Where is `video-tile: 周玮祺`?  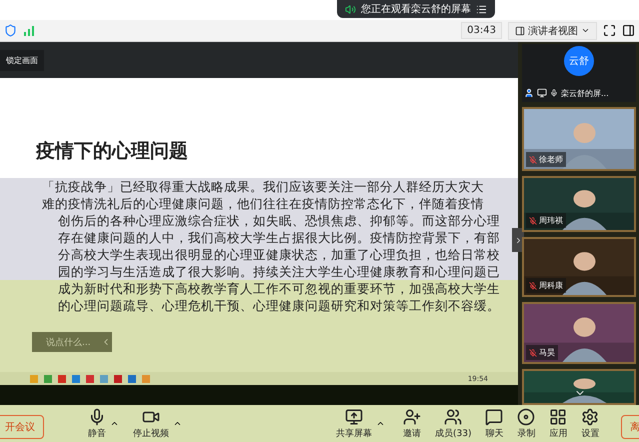
video-tile: 周玮祺 is located at coordinates (579, 204).